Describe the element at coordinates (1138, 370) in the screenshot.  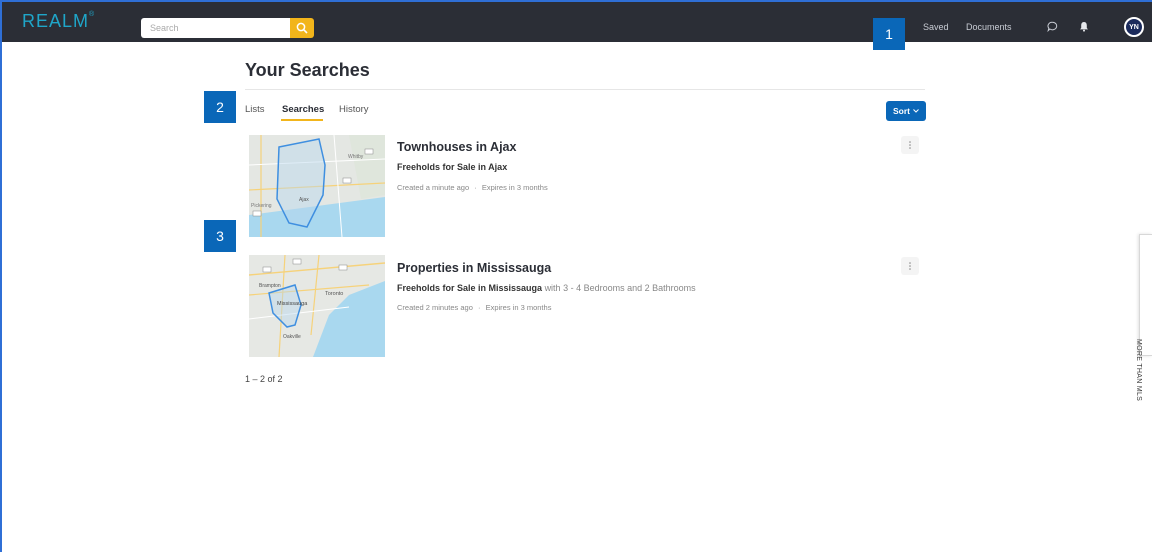
I see `side-tab-label: MORE THAN MLS` at that location.